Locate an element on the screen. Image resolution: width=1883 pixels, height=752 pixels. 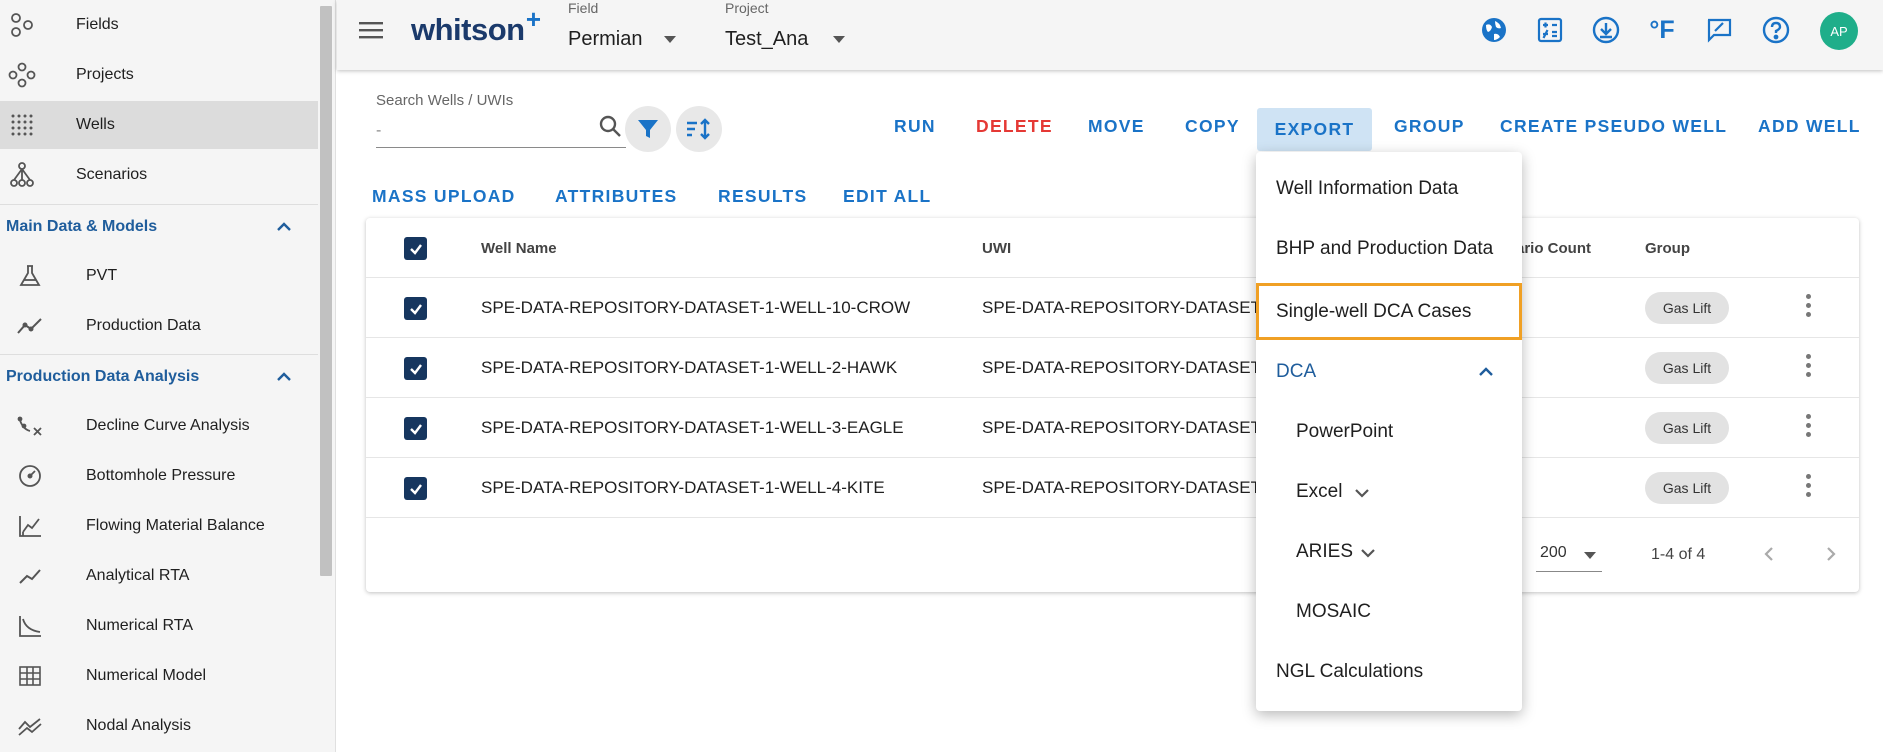
field-selector: Field Permian is located at coordinates (628, 35).